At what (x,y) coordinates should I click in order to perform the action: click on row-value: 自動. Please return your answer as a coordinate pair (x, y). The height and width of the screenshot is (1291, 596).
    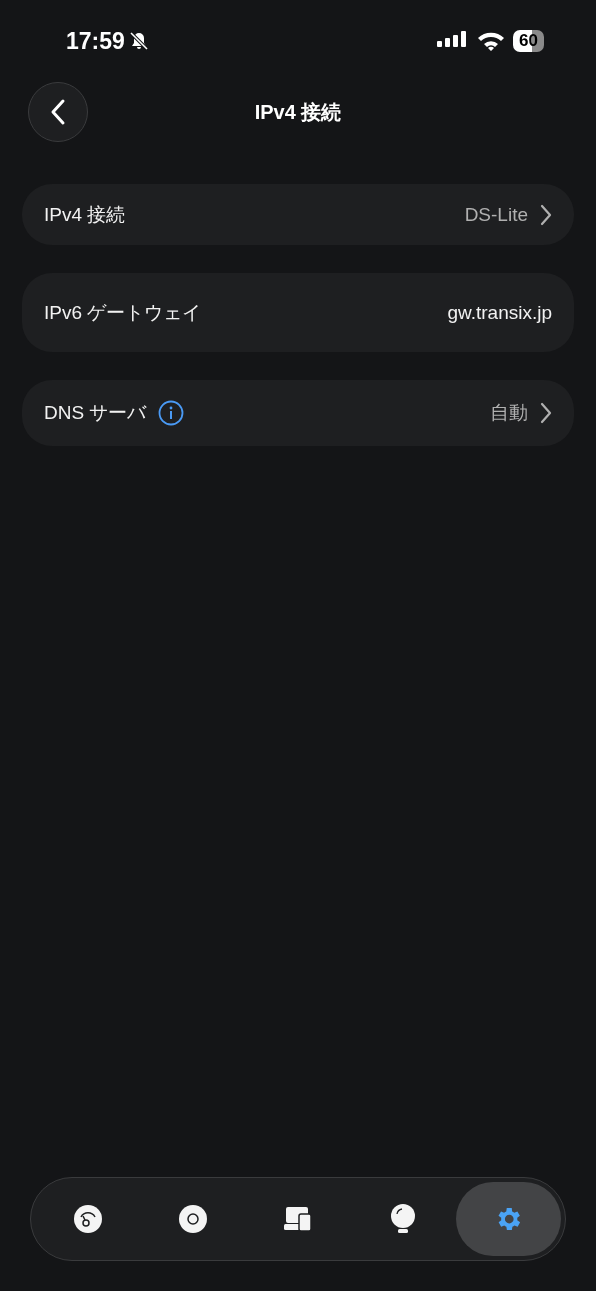
    Looking at the image, I should click on (509, 413).